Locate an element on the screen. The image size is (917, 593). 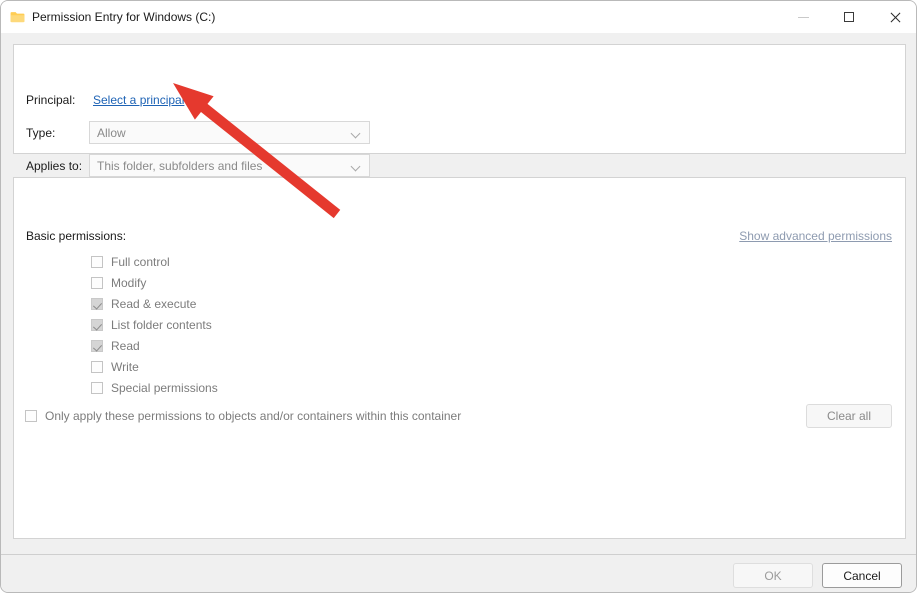
close-icon is located at coordinates (895, 17).